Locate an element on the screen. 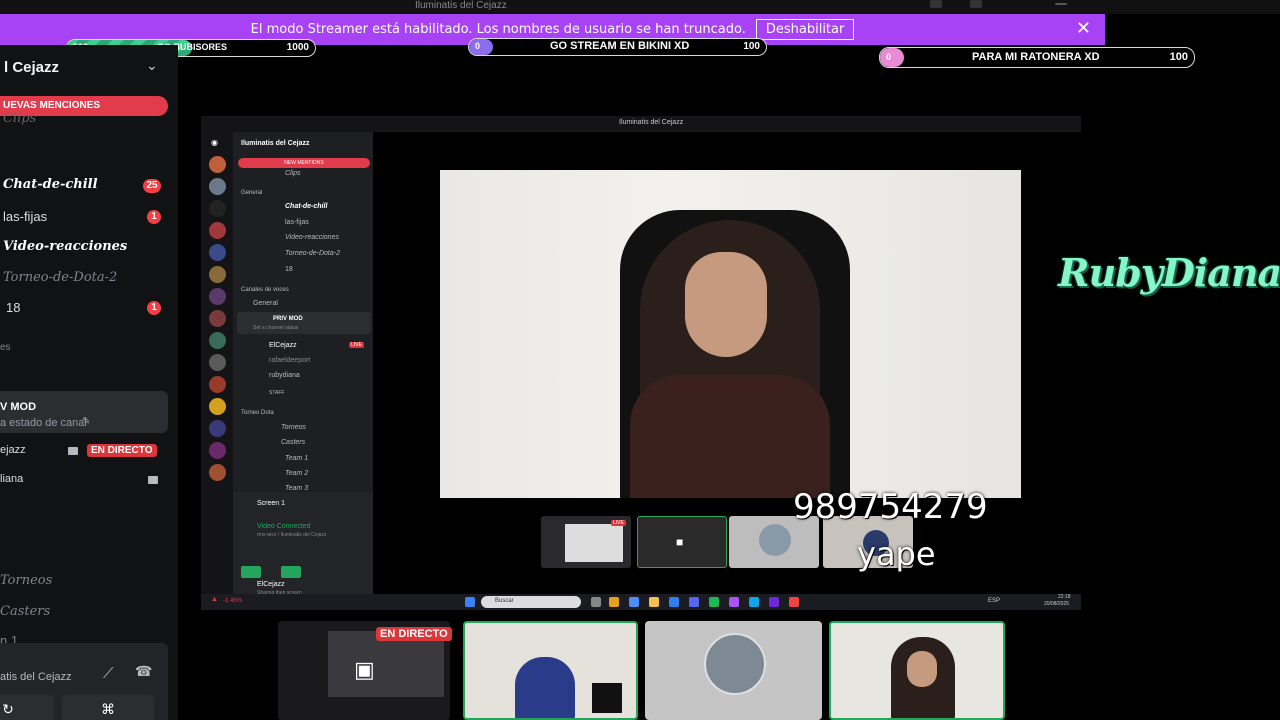 Image resolution: width=1280 pixels, height=720 pixels. capture-voice-user: ElCejazz is located at coordinates (283, 345).